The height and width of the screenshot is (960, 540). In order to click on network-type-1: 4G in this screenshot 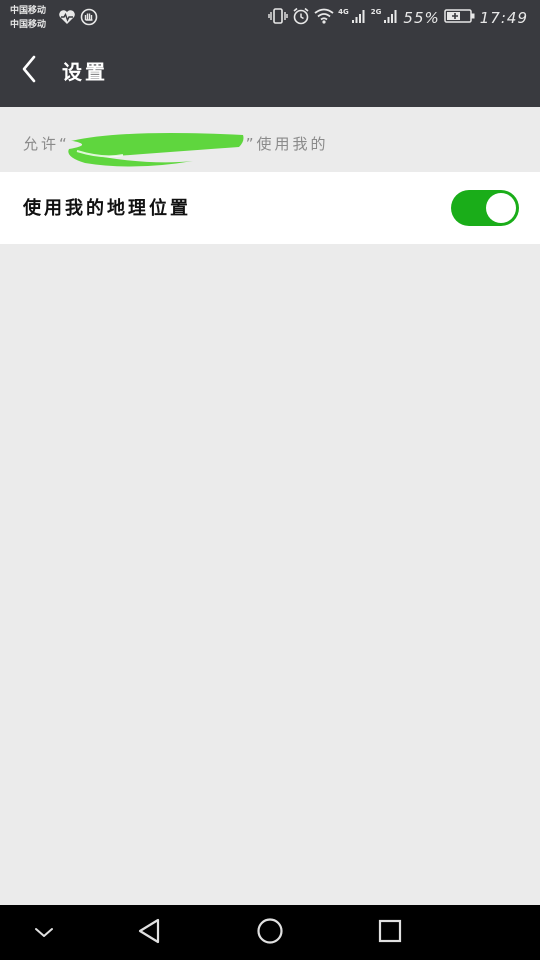, I will do `click(343, 12)`.